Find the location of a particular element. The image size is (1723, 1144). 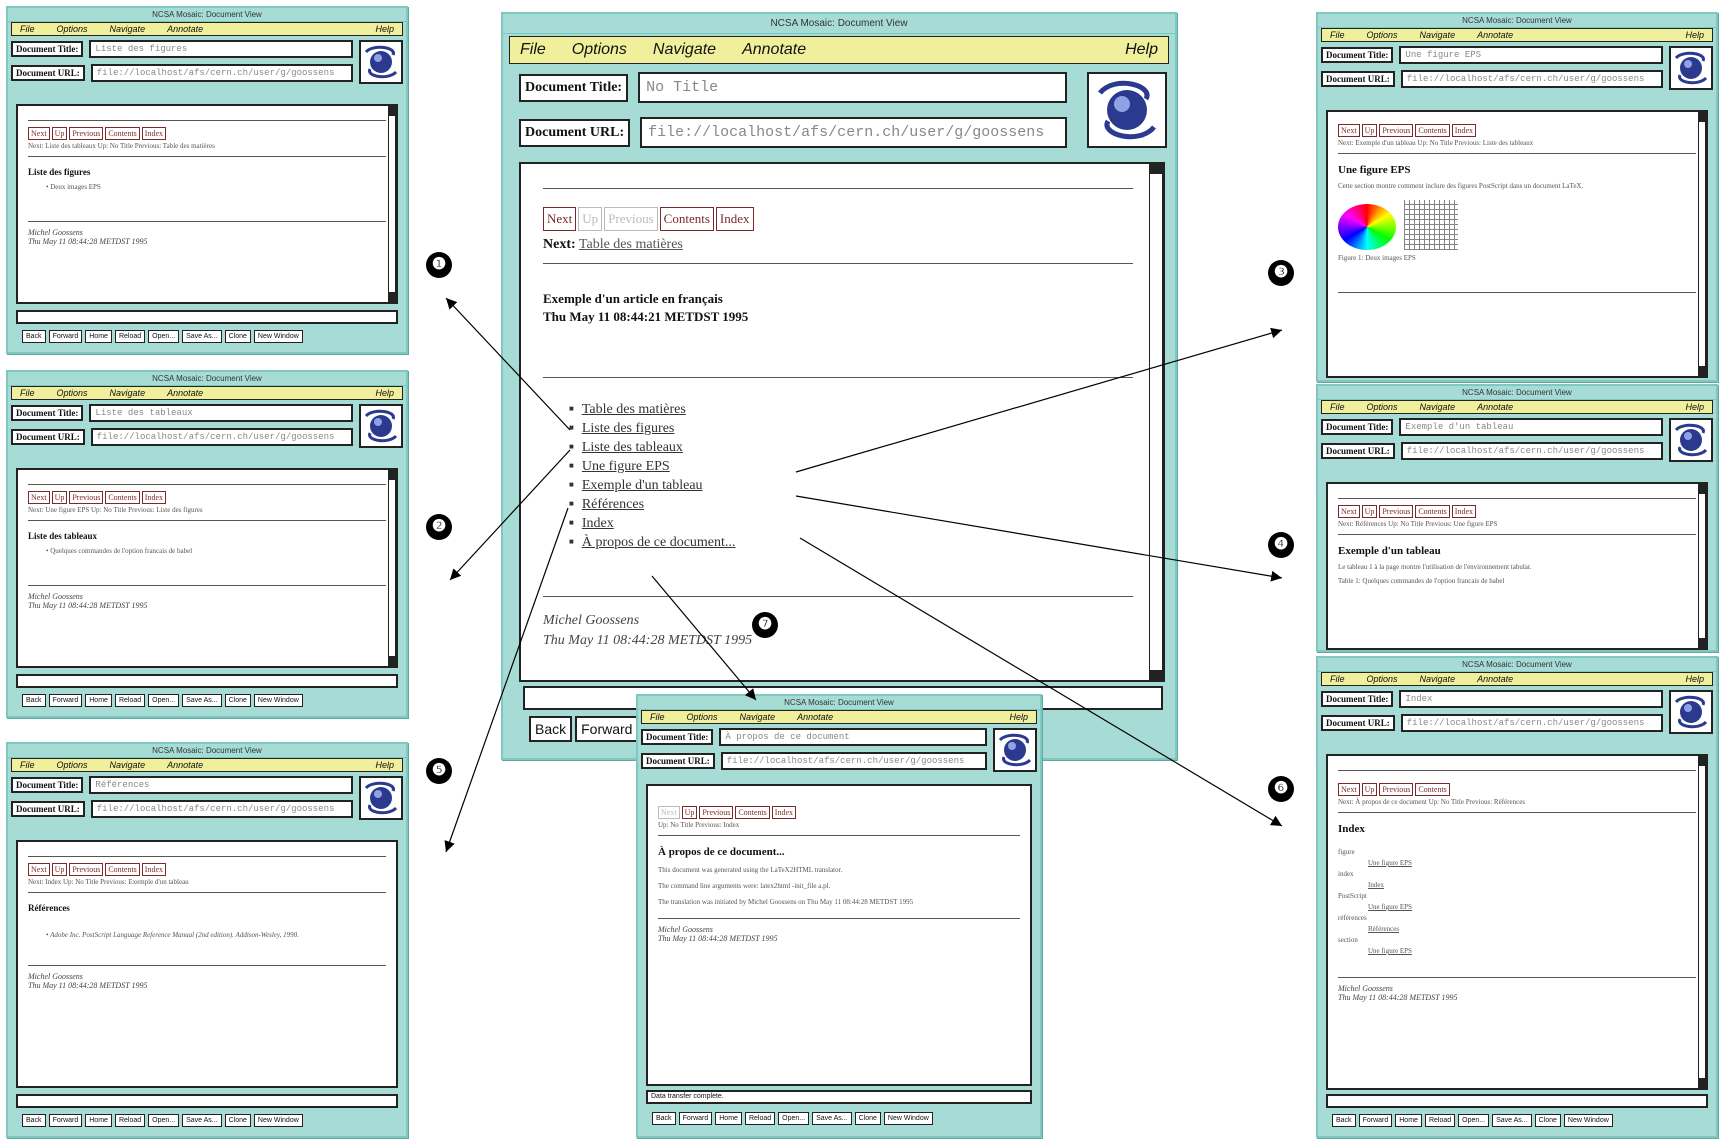

callout-5: ❺ is located at coordinates (439, 771).